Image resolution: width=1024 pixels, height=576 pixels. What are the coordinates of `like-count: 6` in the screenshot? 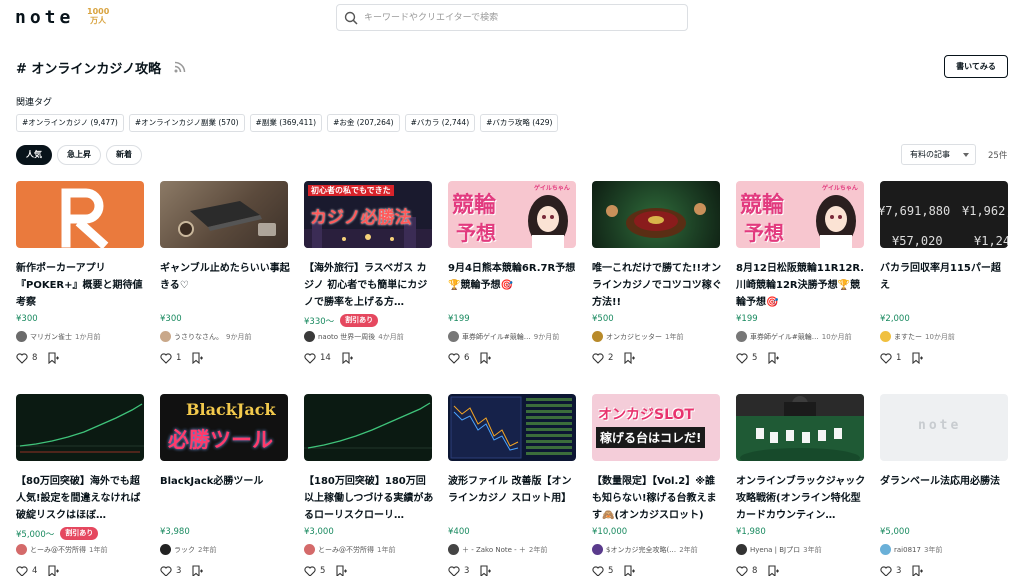 It's located at (467, 358).